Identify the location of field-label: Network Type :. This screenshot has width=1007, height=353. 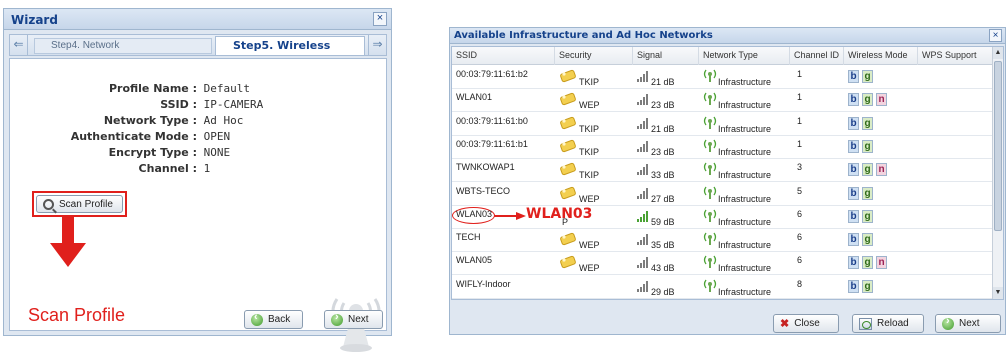
(150, 120).